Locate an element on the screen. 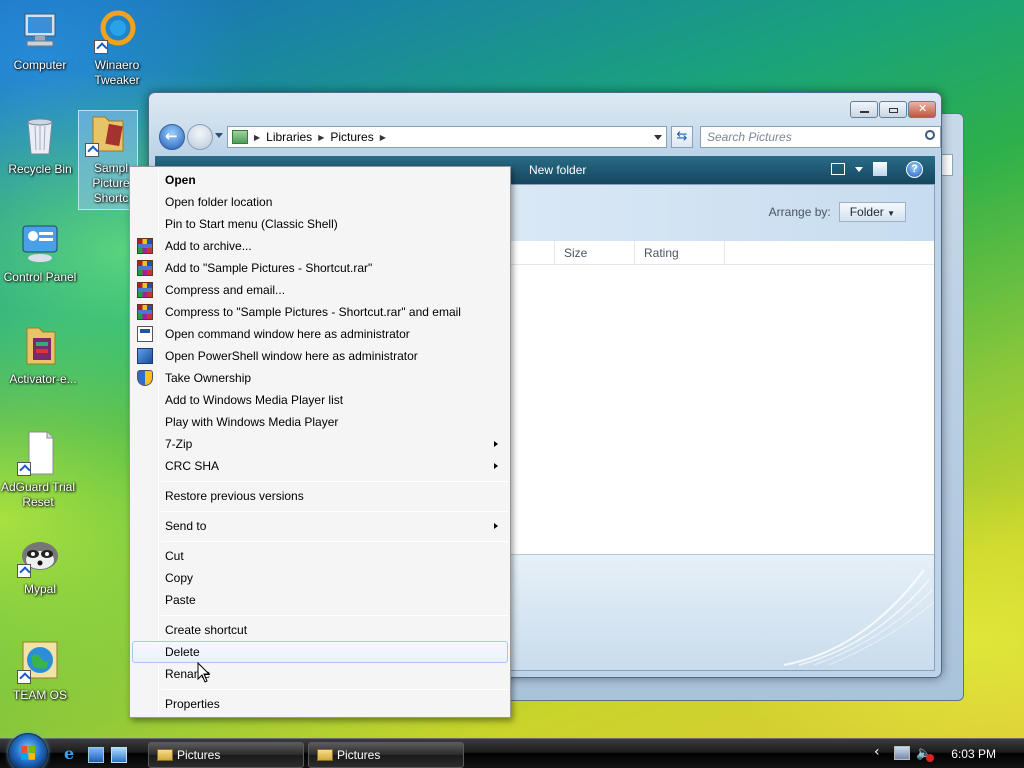 Image resolution: width=1024 pixels, height=768 pixels. menu-item-label: Open is located at coordinates (180, 180).